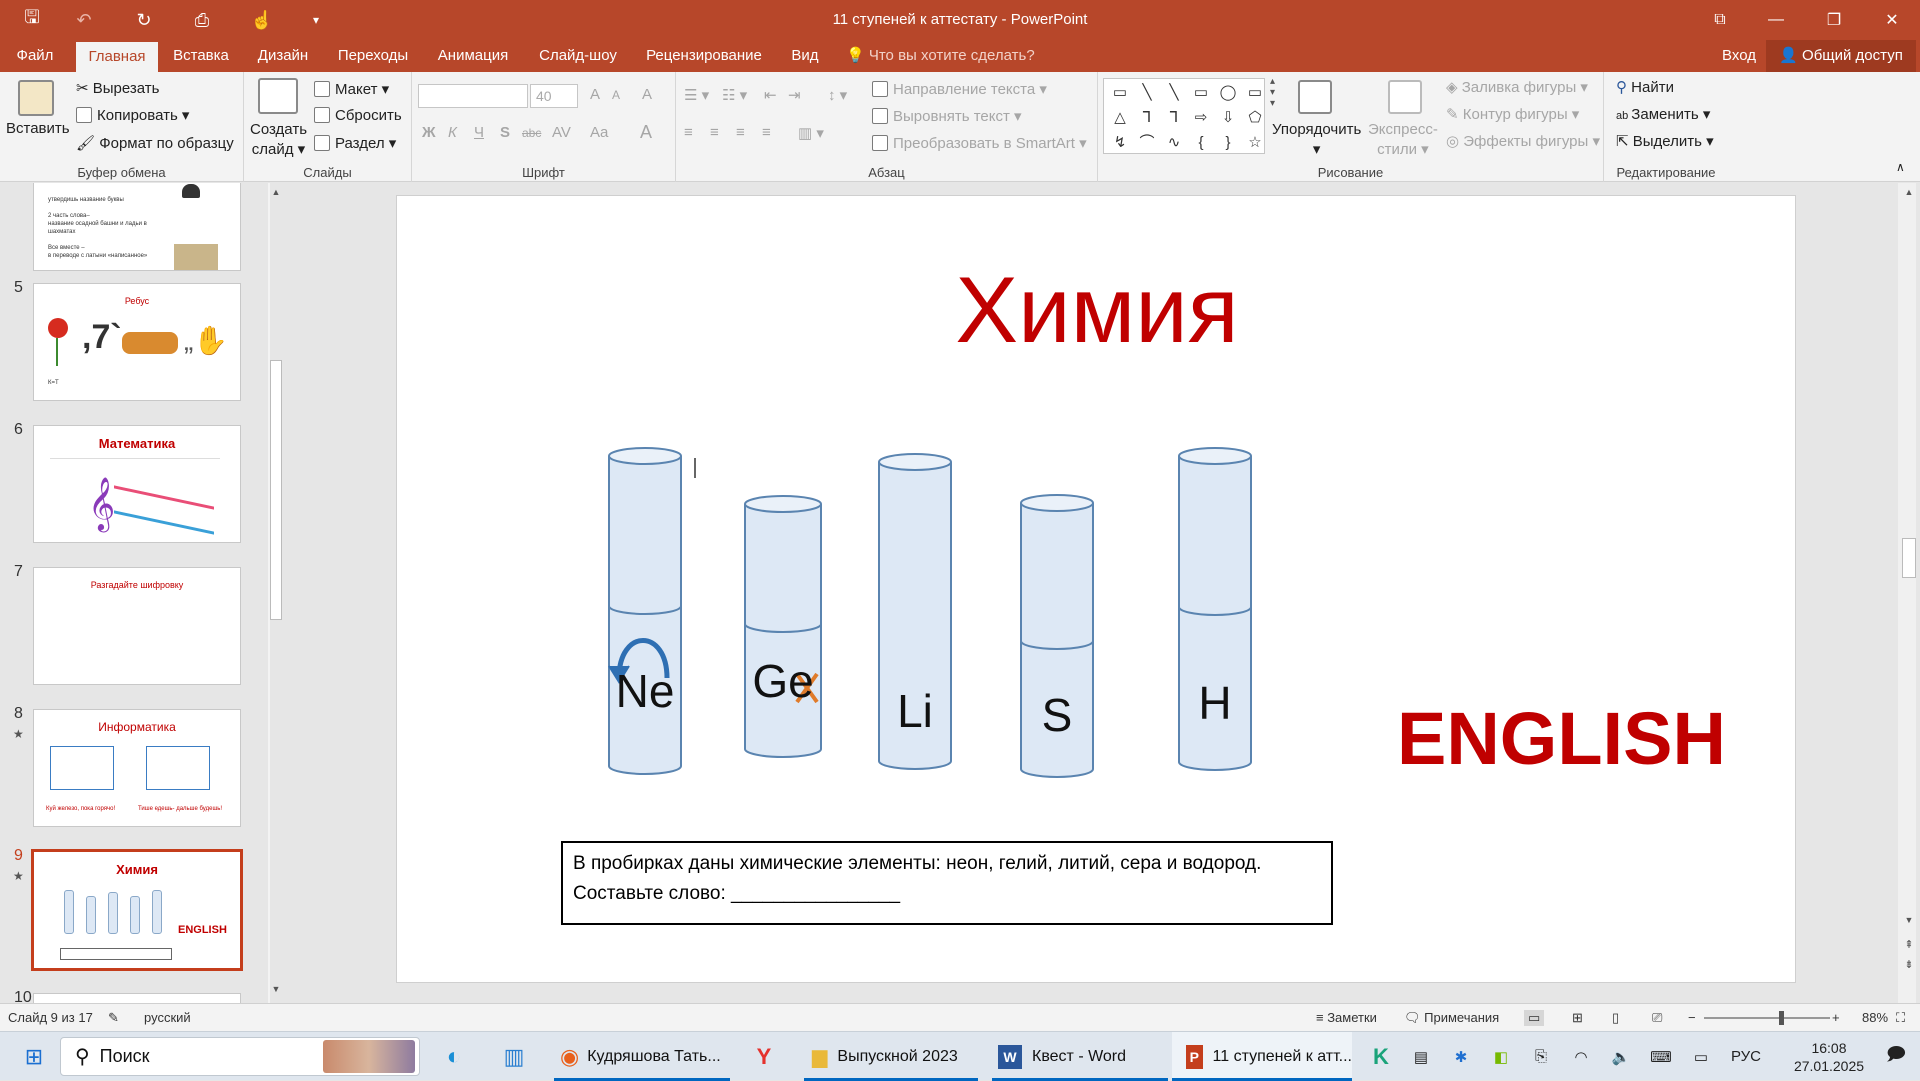  What do you see at coordinates (38, 128) in the screenshot?
I see `paste-button: Вставить` at bounding box center [38, 128].